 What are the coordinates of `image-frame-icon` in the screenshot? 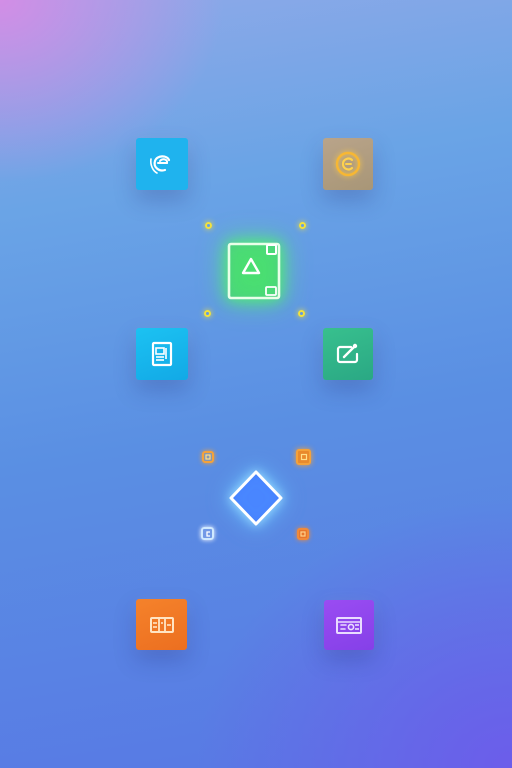 It's located at (254, 271).